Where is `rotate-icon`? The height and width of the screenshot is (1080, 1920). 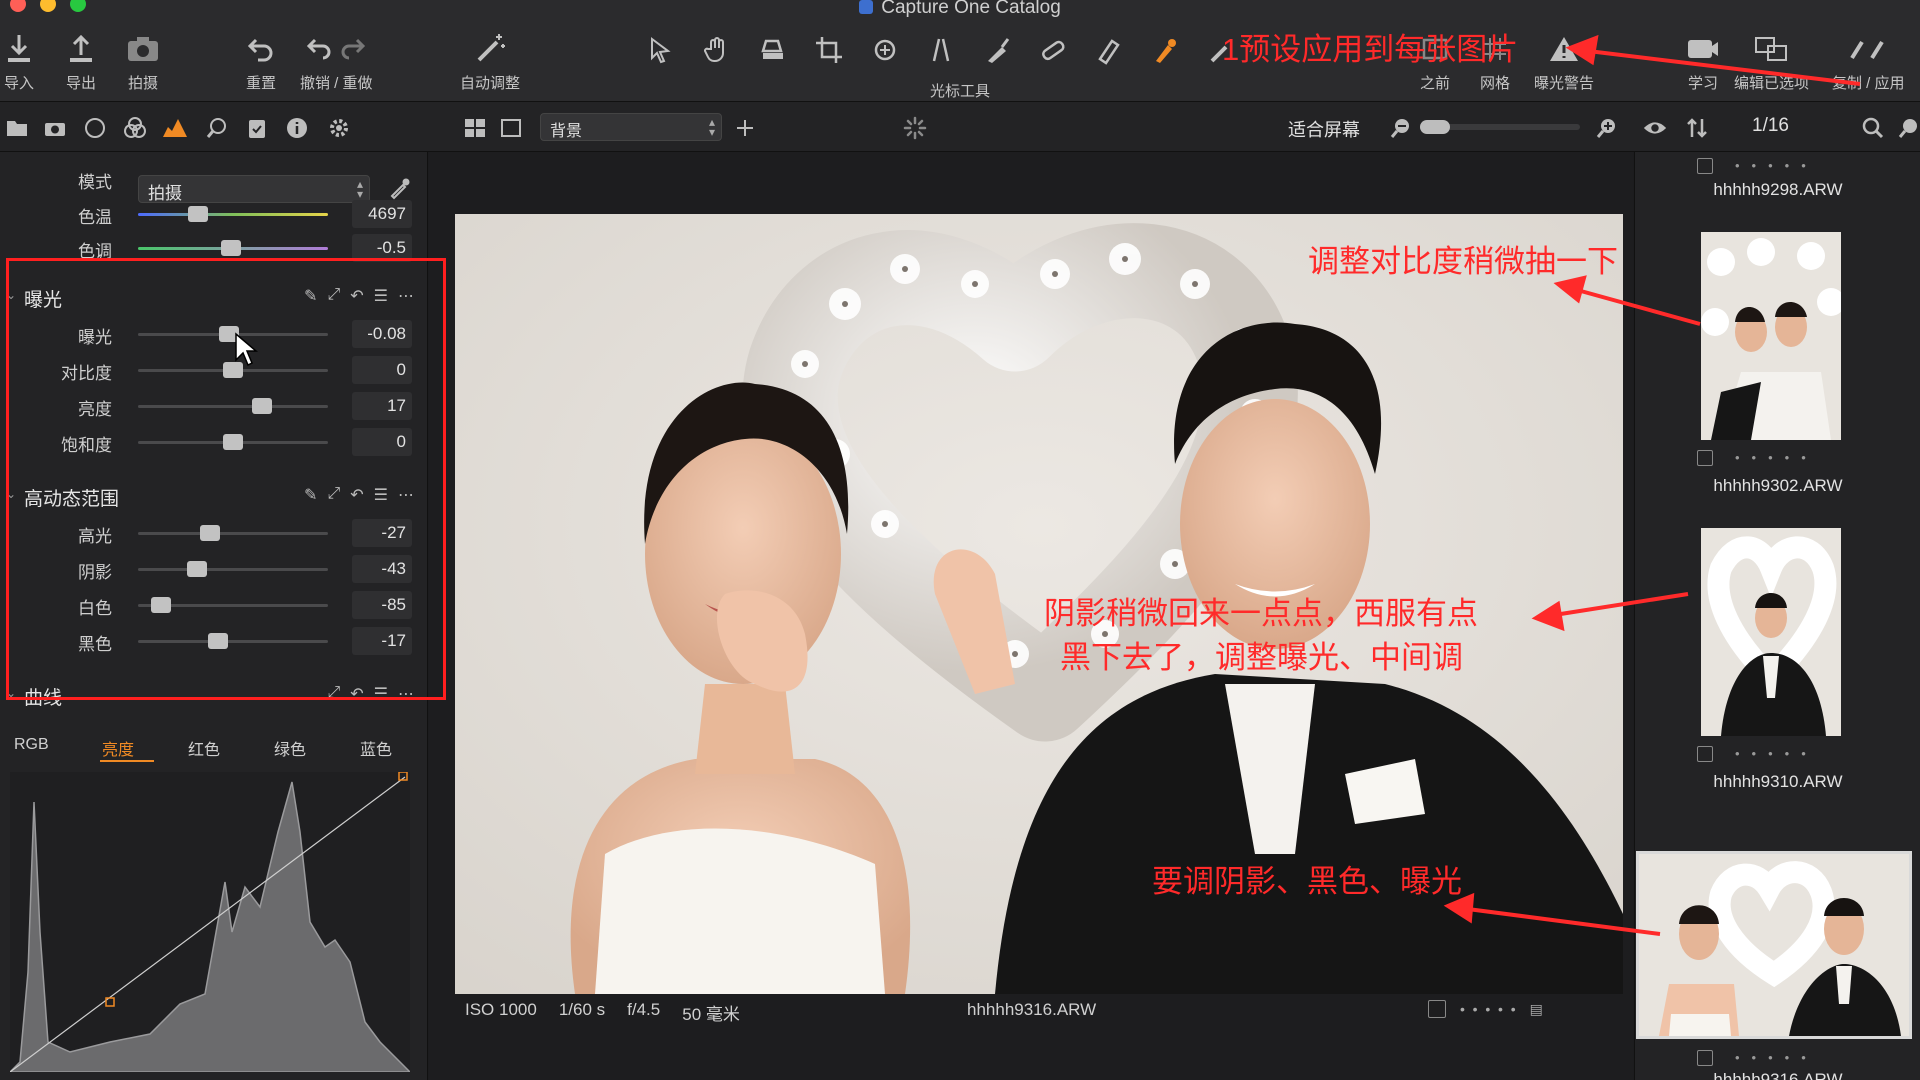 rotate-icon is located at coordinates (885, 50).